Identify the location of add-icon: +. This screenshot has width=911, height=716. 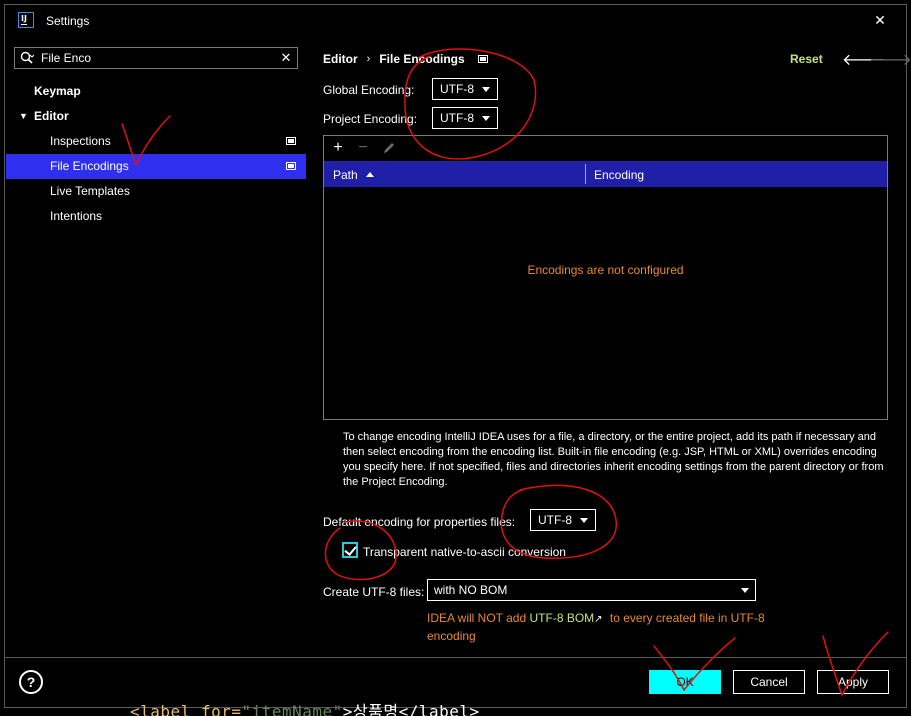
(338, 148).